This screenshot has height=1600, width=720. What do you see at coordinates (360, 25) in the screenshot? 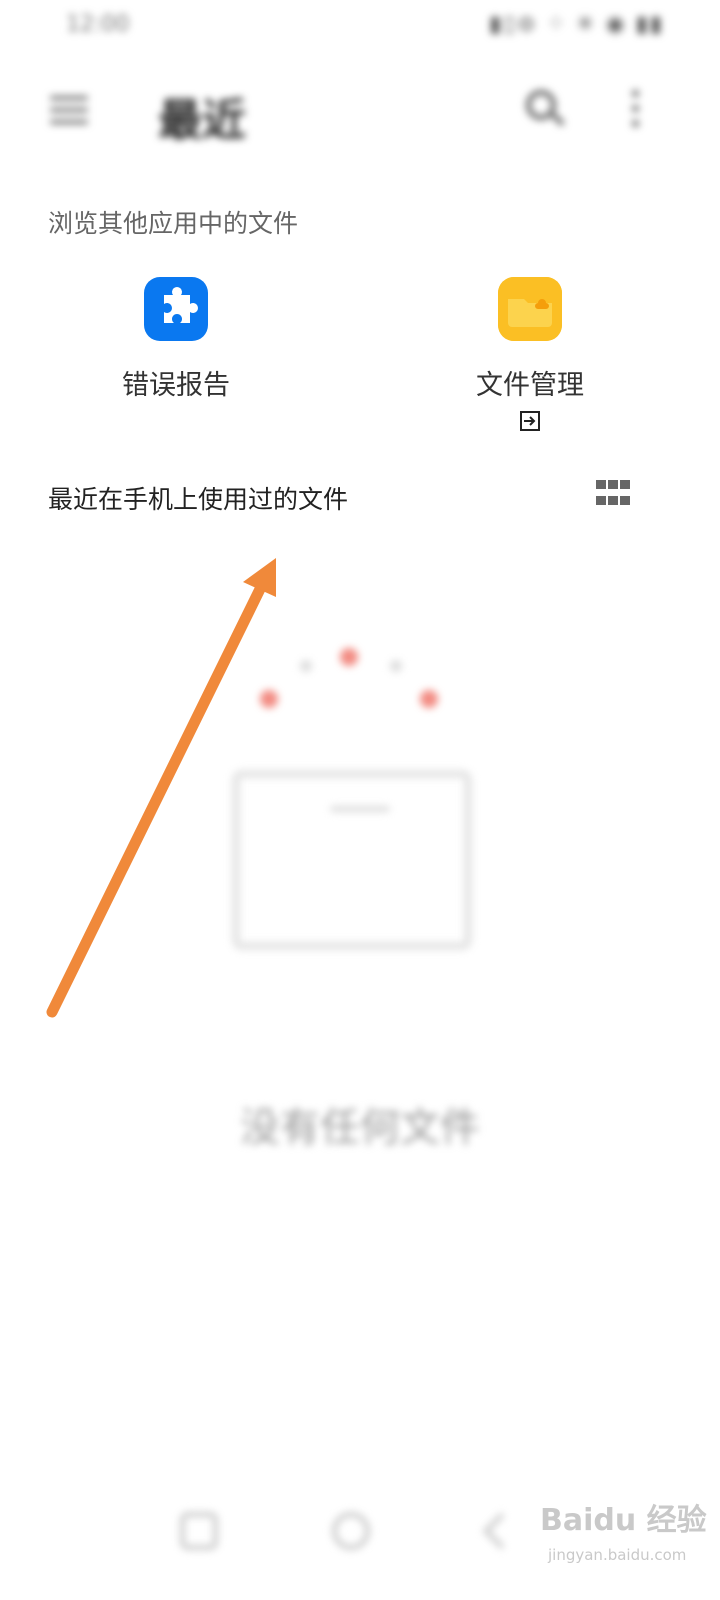
I see `status-bar: 12:00 ▮▯⊜ ⁘ ✳ ◉ ▮▮` at bounding box center [360, 25].